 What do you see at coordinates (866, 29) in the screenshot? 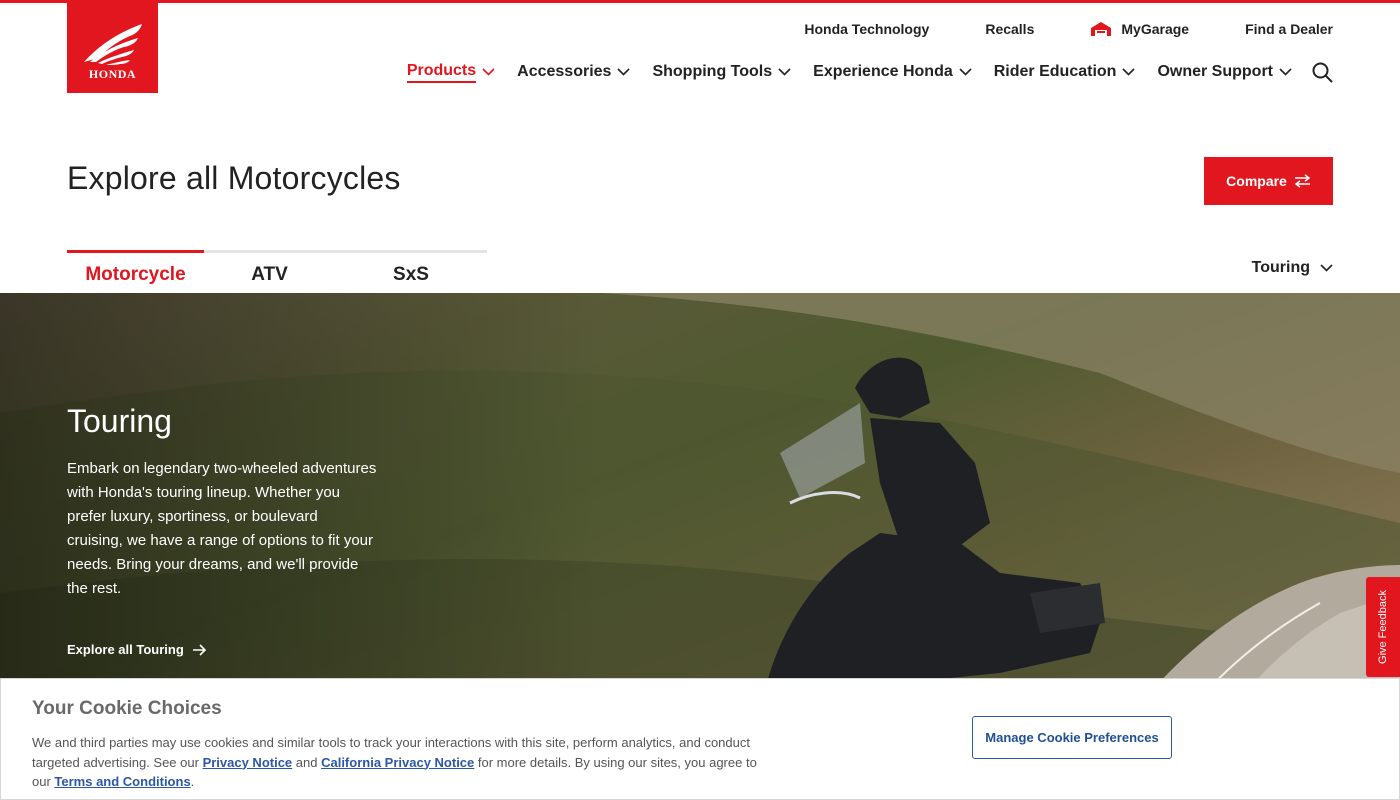
I see `honda-technology-link: Honda Technology` at bounding box center [866, 29].